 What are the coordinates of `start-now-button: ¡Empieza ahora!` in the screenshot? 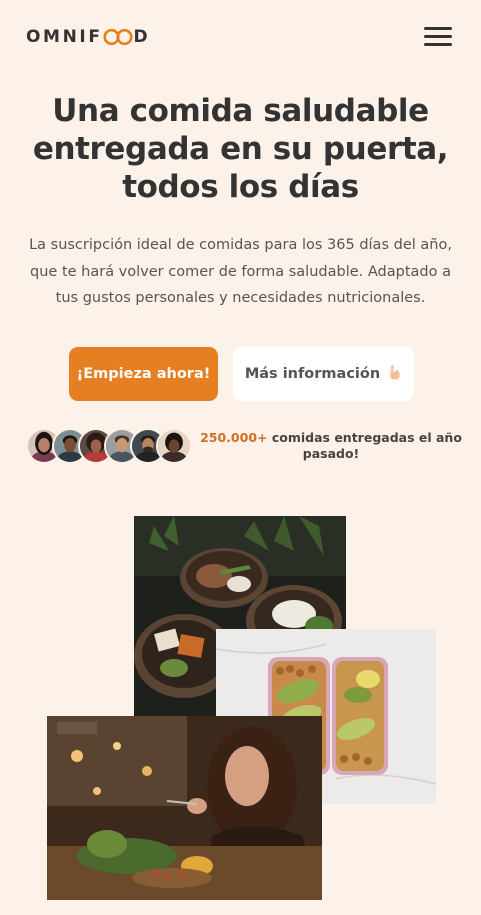 It's located at (143, 374).